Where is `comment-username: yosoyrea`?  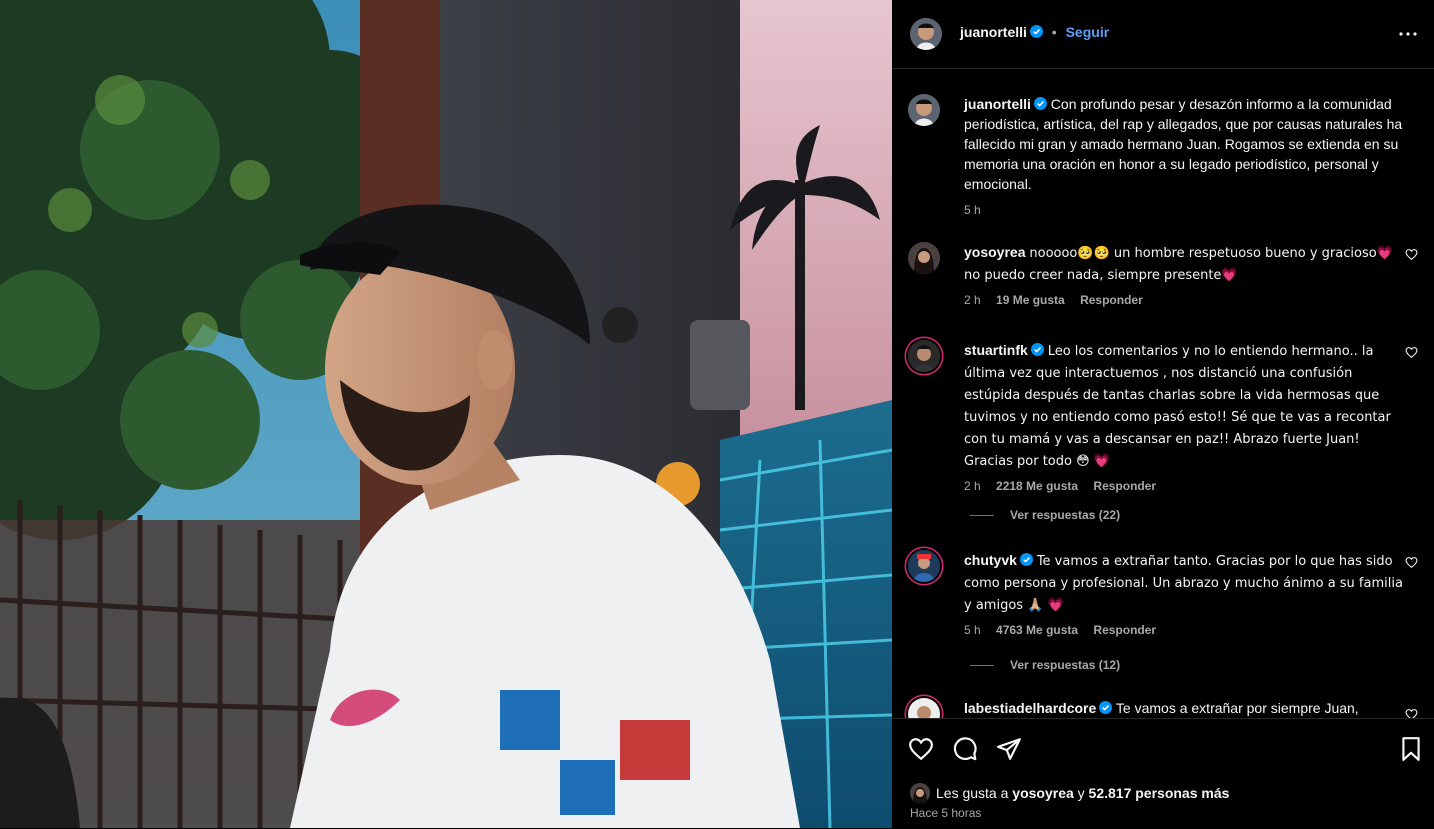 comment-username: yosoyrea is located at coordinates (994, 252).